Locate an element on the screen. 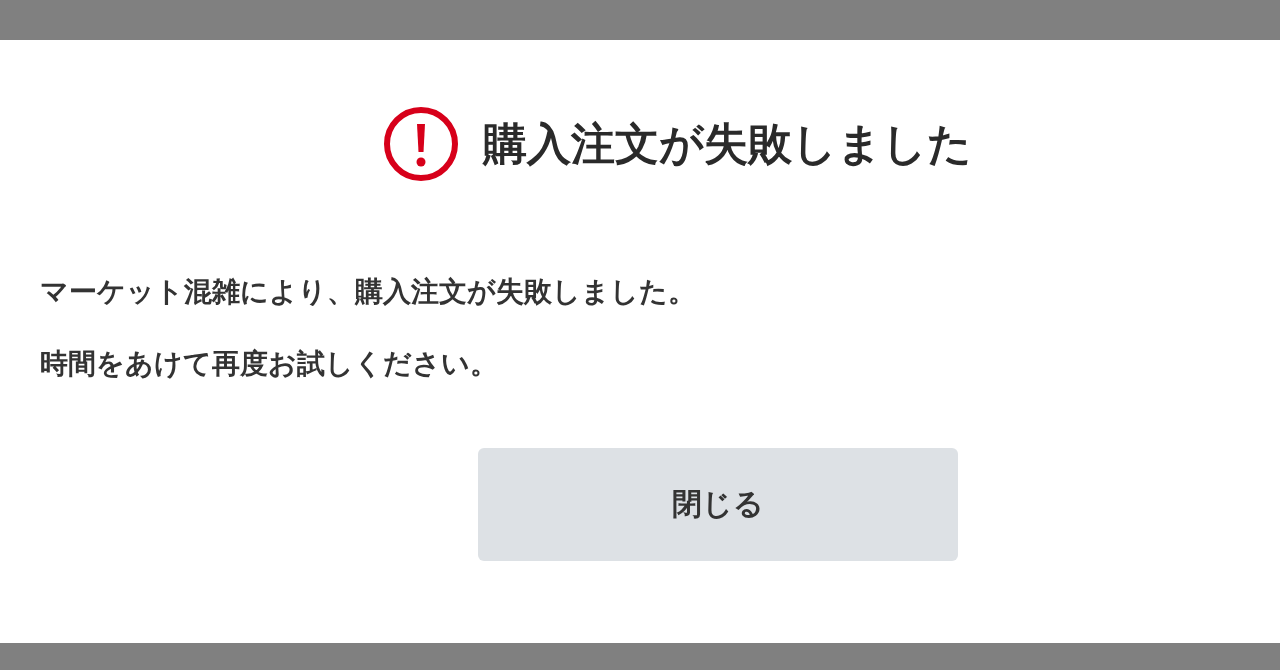  error-icon is located at coordinates (421, 144).